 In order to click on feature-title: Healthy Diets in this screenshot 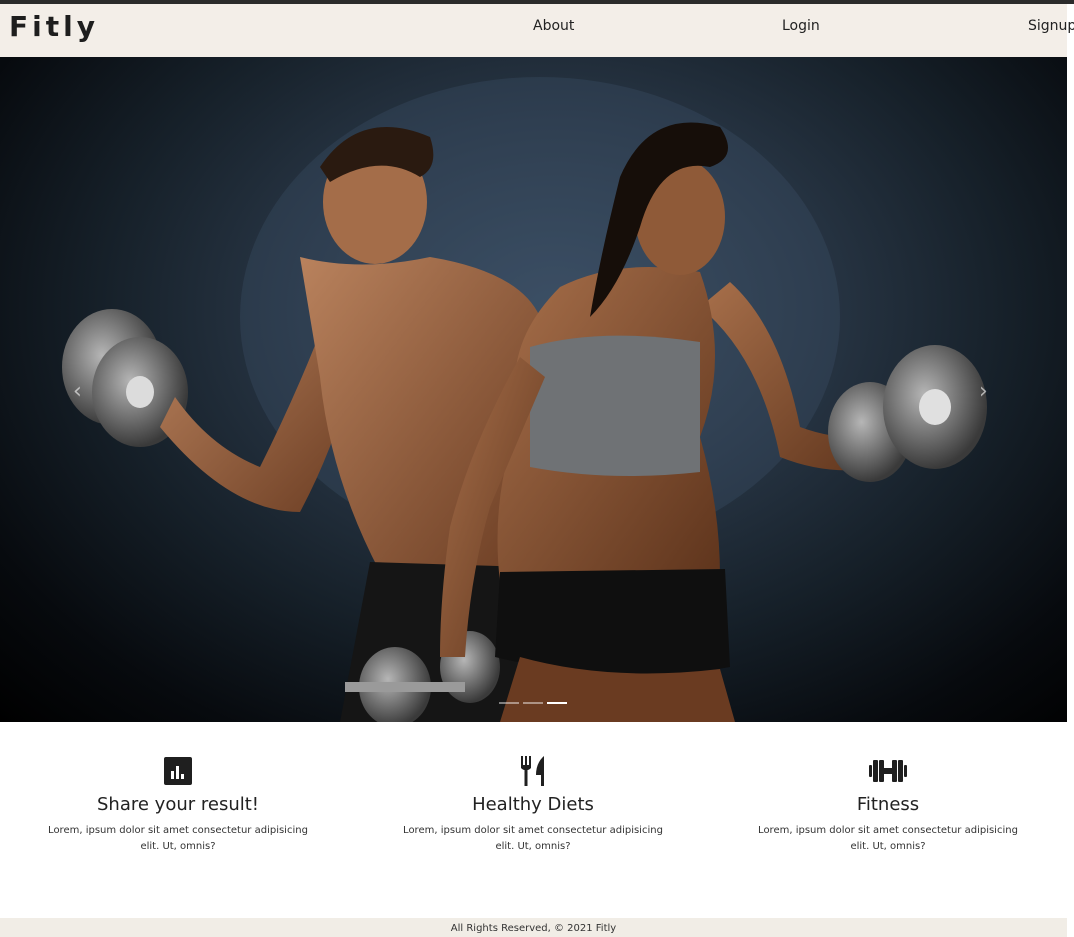, I will do `click(533, 804)`.